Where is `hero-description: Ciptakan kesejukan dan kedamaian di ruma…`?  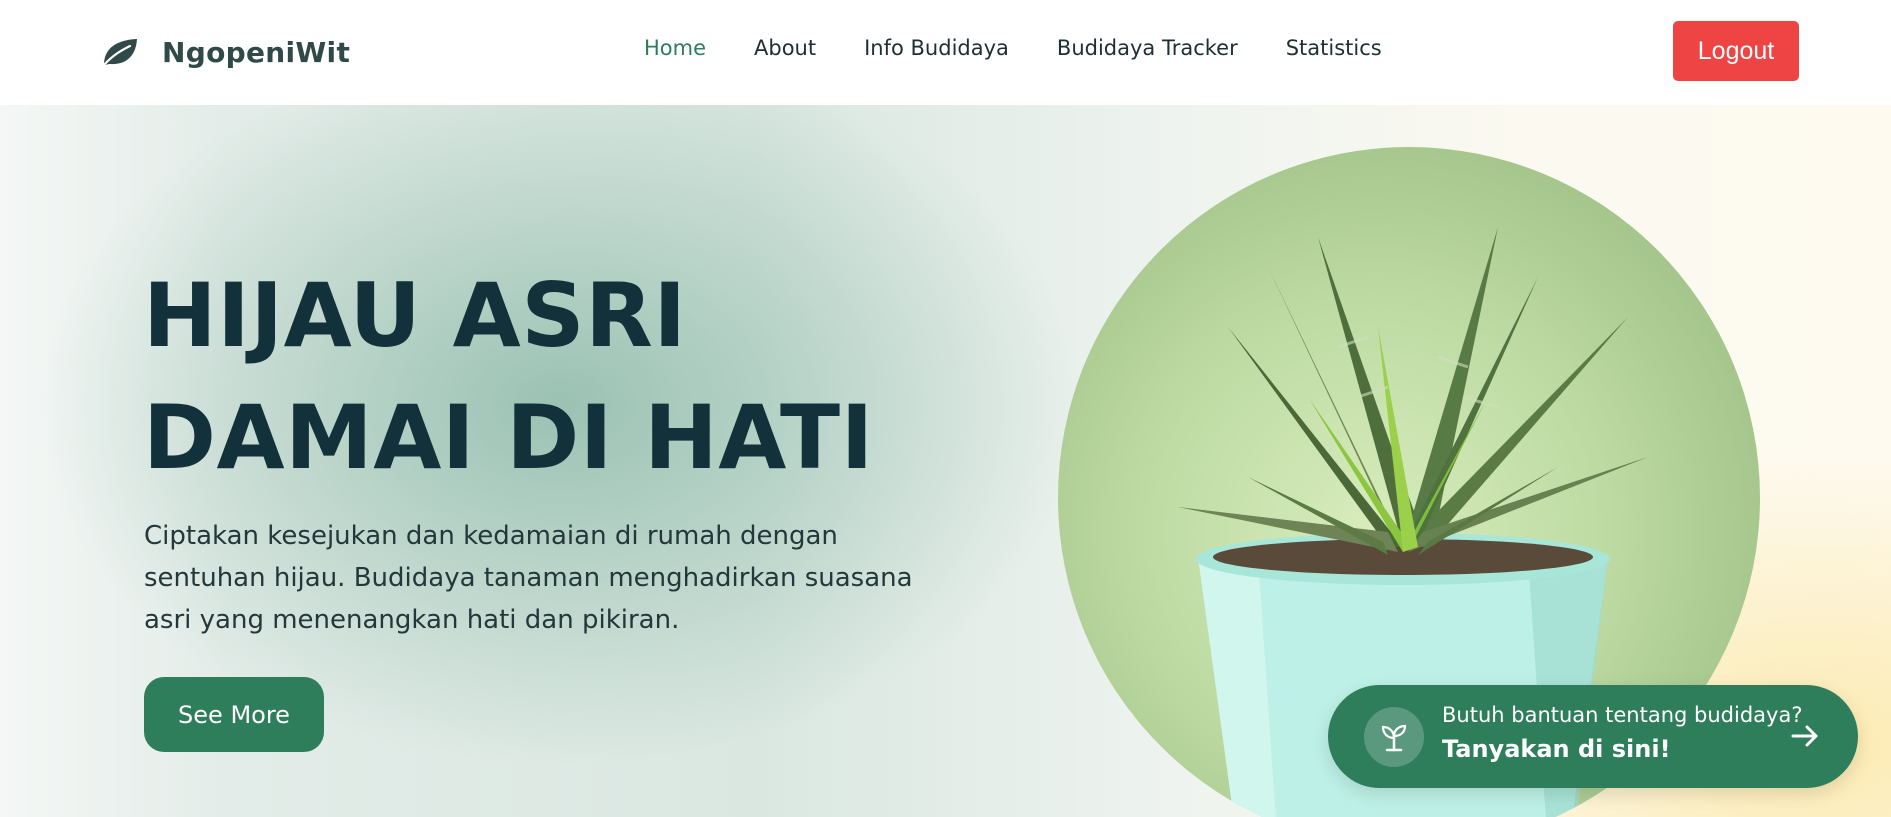 hero-description: Ciptakan kesejukan dan kedamaian di ruma… is located at coordinates (528, 578).